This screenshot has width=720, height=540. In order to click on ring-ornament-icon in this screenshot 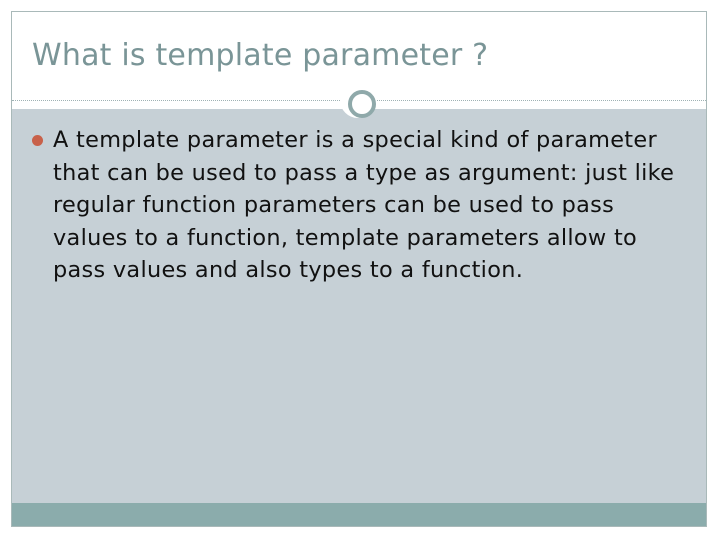, I will do `click(358, 100)`.